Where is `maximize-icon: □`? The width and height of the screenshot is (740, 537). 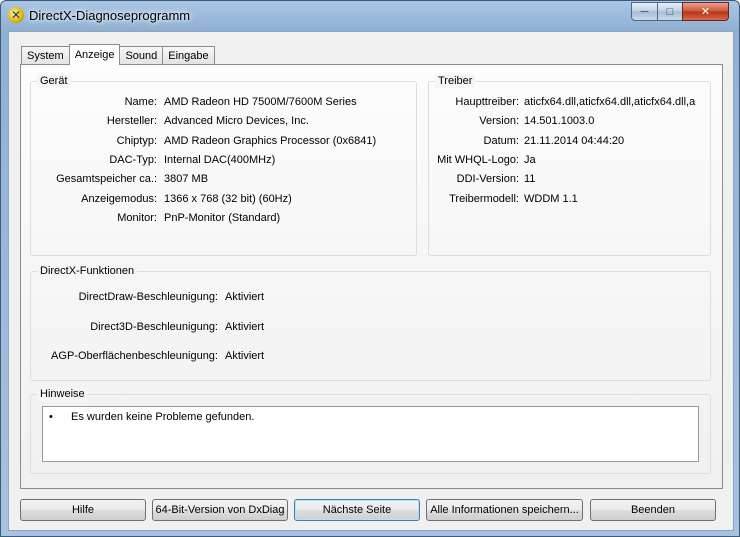
maximize-icon: □ is located at coordinates (670, 11).